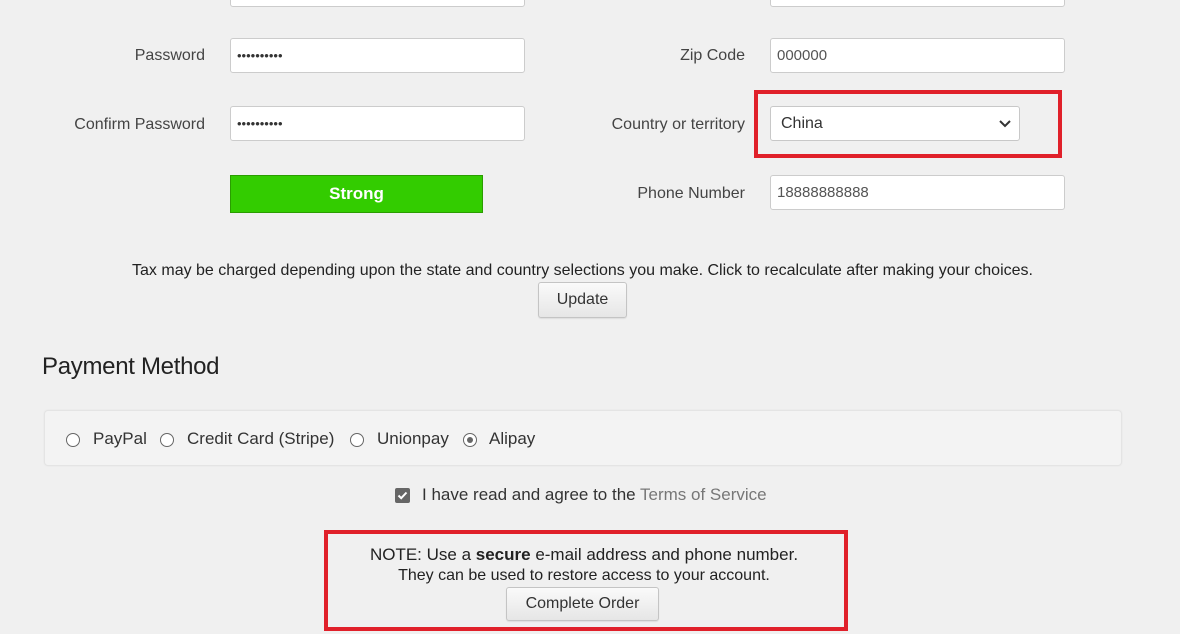  Describe the element at coordinates (678, 124) in the screenshot. I see `country-label: Country or territory` at that location.